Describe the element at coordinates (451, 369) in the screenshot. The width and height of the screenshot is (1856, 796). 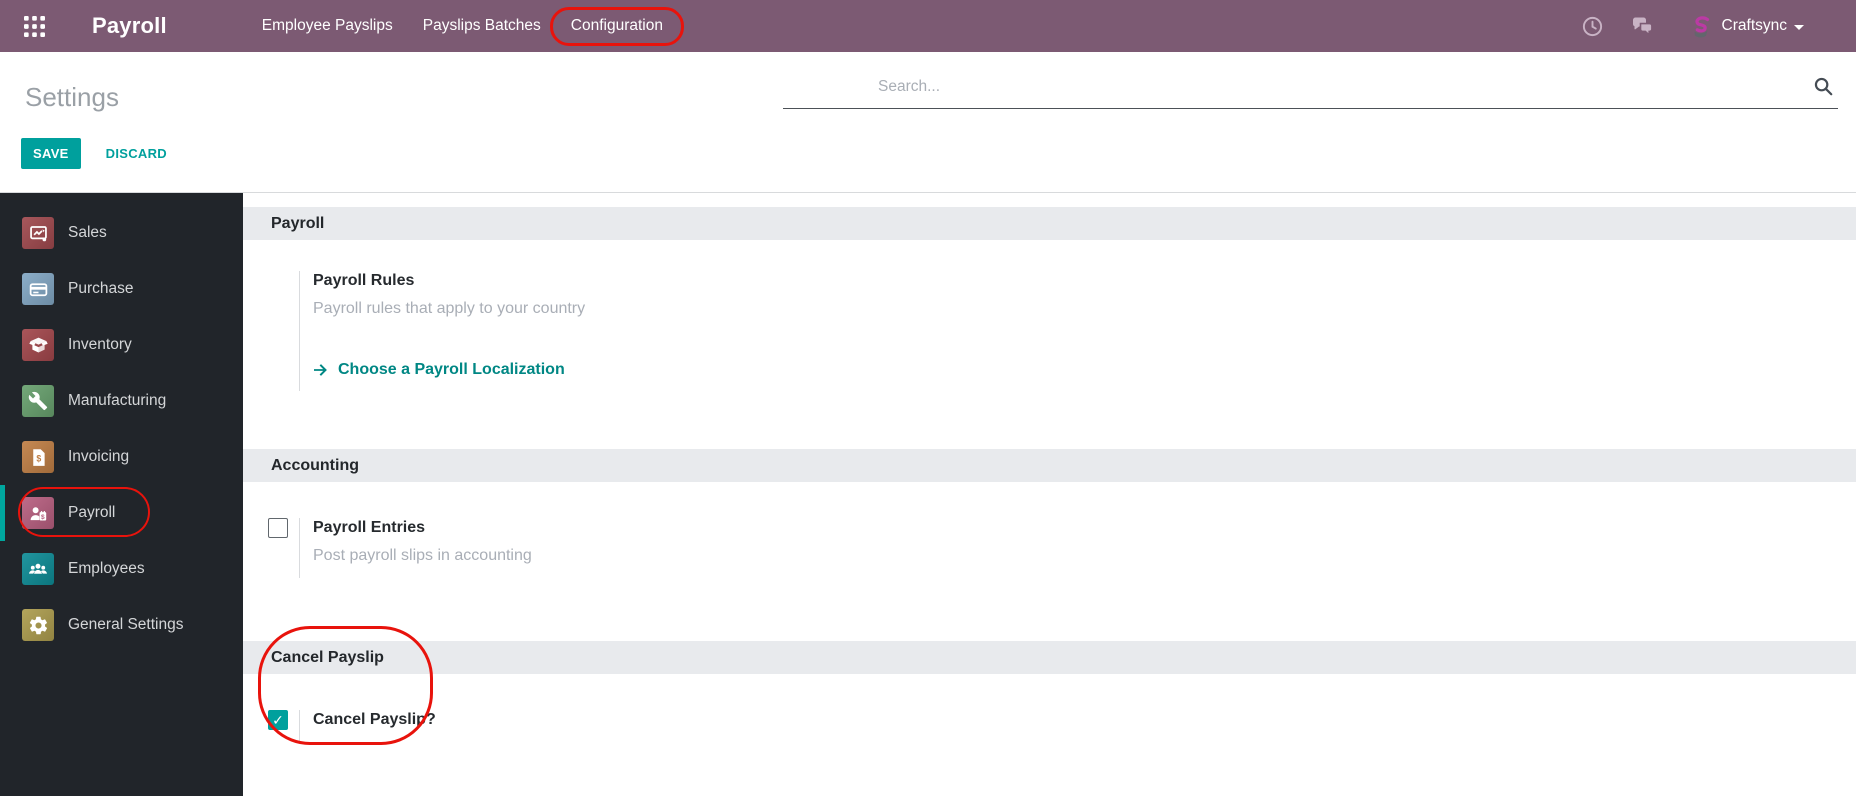
I see `link-label: Choose a Payroll Localization` at that location.